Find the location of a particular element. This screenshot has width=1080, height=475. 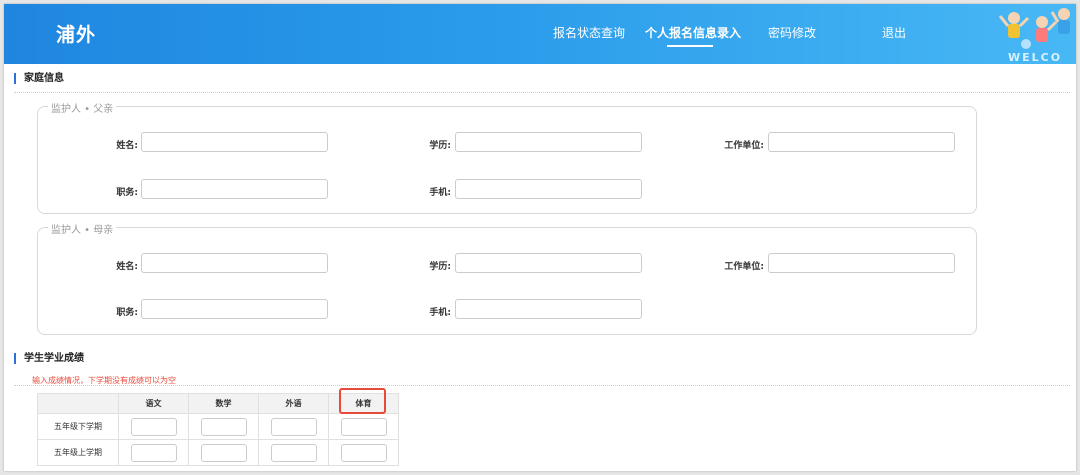

mother-position-input is located at coordinates (234, 309).